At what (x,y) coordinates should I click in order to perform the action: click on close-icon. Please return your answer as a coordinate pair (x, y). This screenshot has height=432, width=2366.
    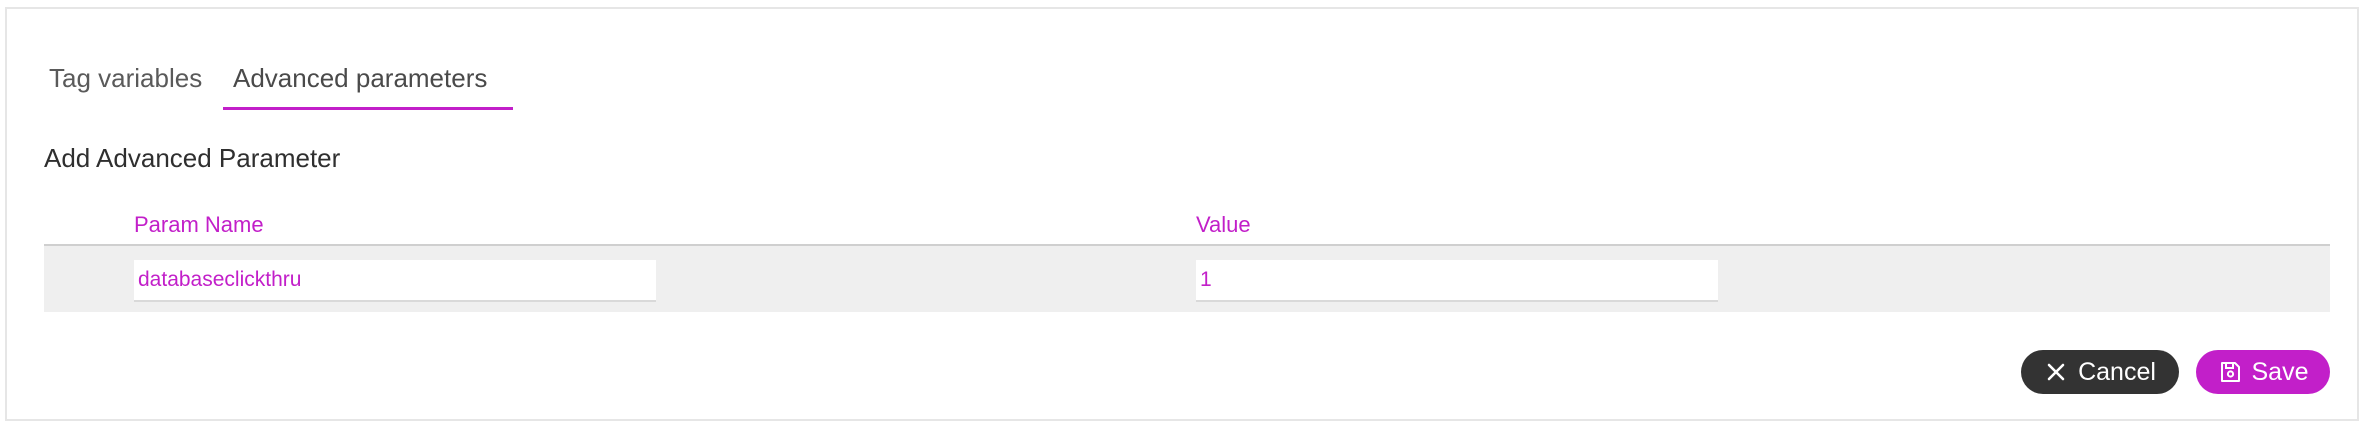
    Looking at the image, I should click on (2056, 372).